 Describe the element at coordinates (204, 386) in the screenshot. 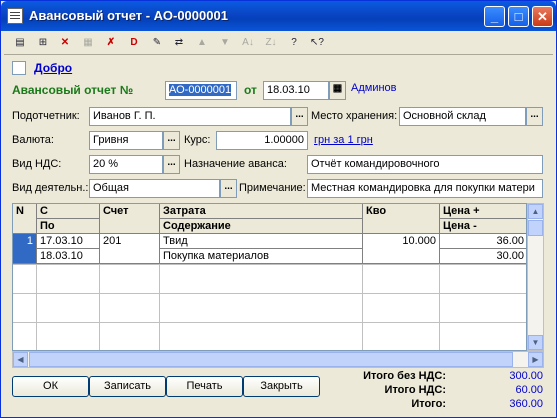

I see `print-button: Печать` at that location.